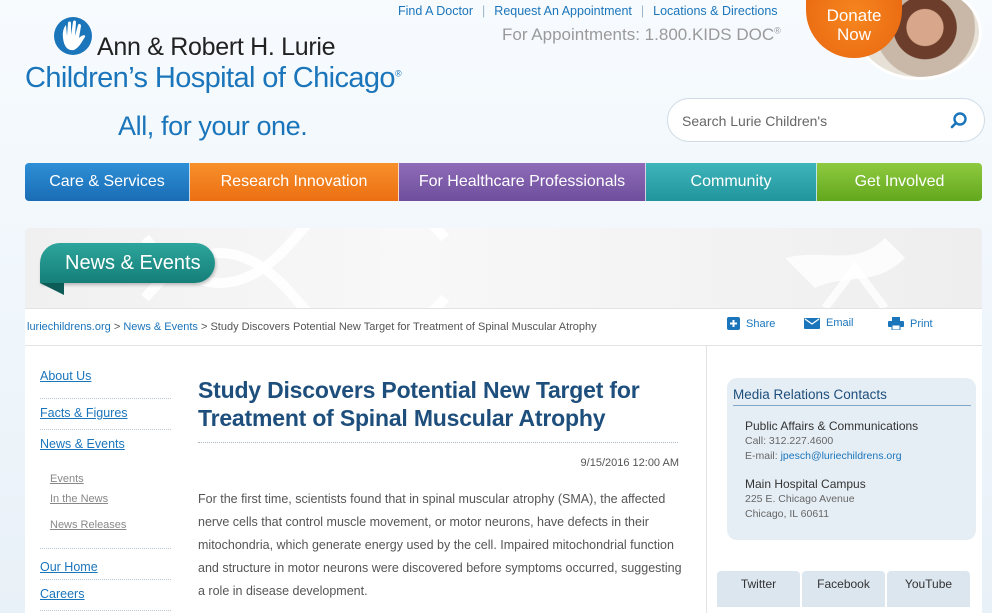 This screenshot has width=992, height=613. Describe the element at coordinates (921, 323) in the screenshot. I see `print-label: Print` at that location.